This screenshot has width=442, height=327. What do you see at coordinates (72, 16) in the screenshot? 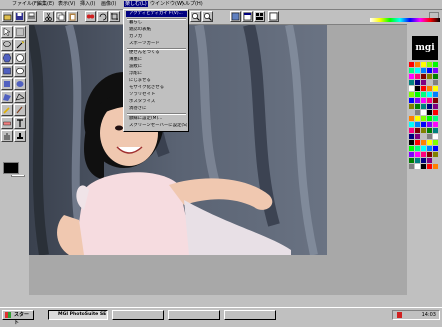
I see `paste-button` at bounding box center [72, 16].